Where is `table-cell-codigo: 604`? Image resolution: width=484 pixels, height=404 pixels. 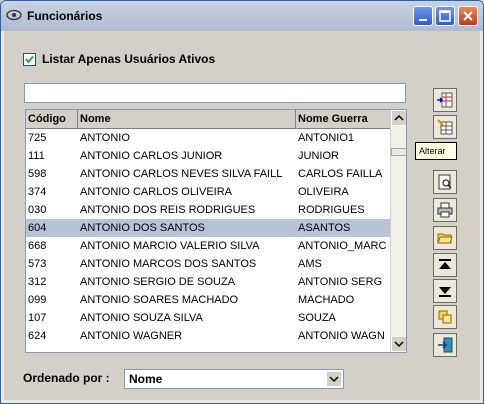 table-cell-codigo: 604 is located at coordinates (37, 228).